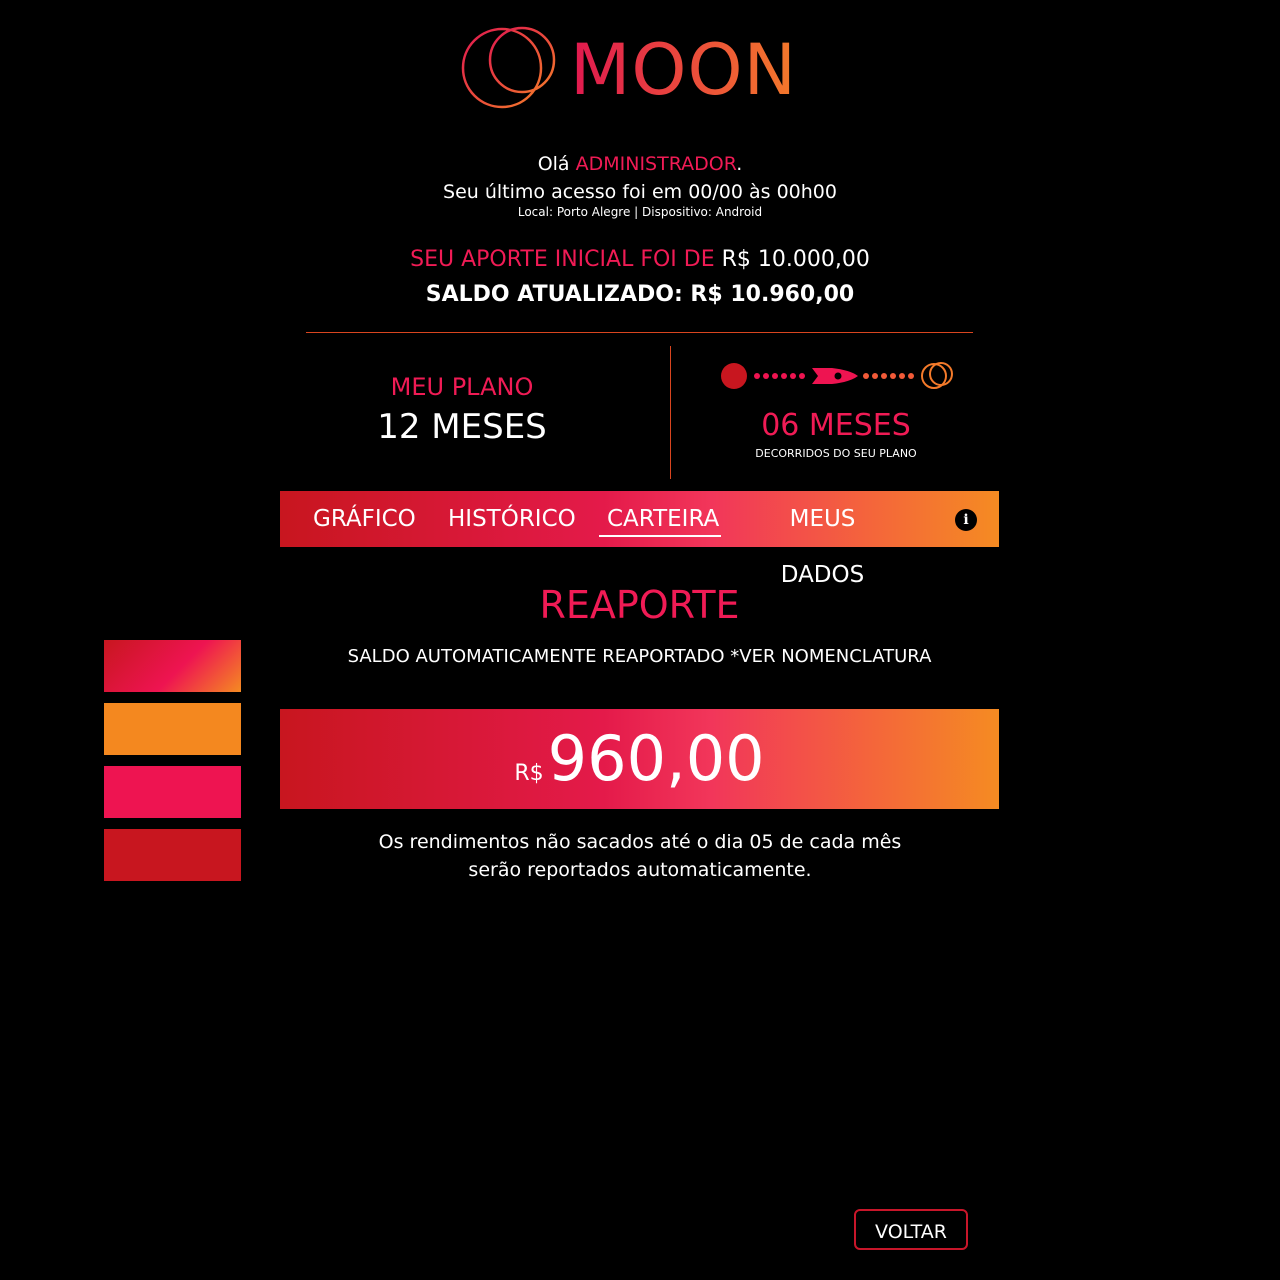  I want to click on greeting-suffix: ., so click(739, 164).